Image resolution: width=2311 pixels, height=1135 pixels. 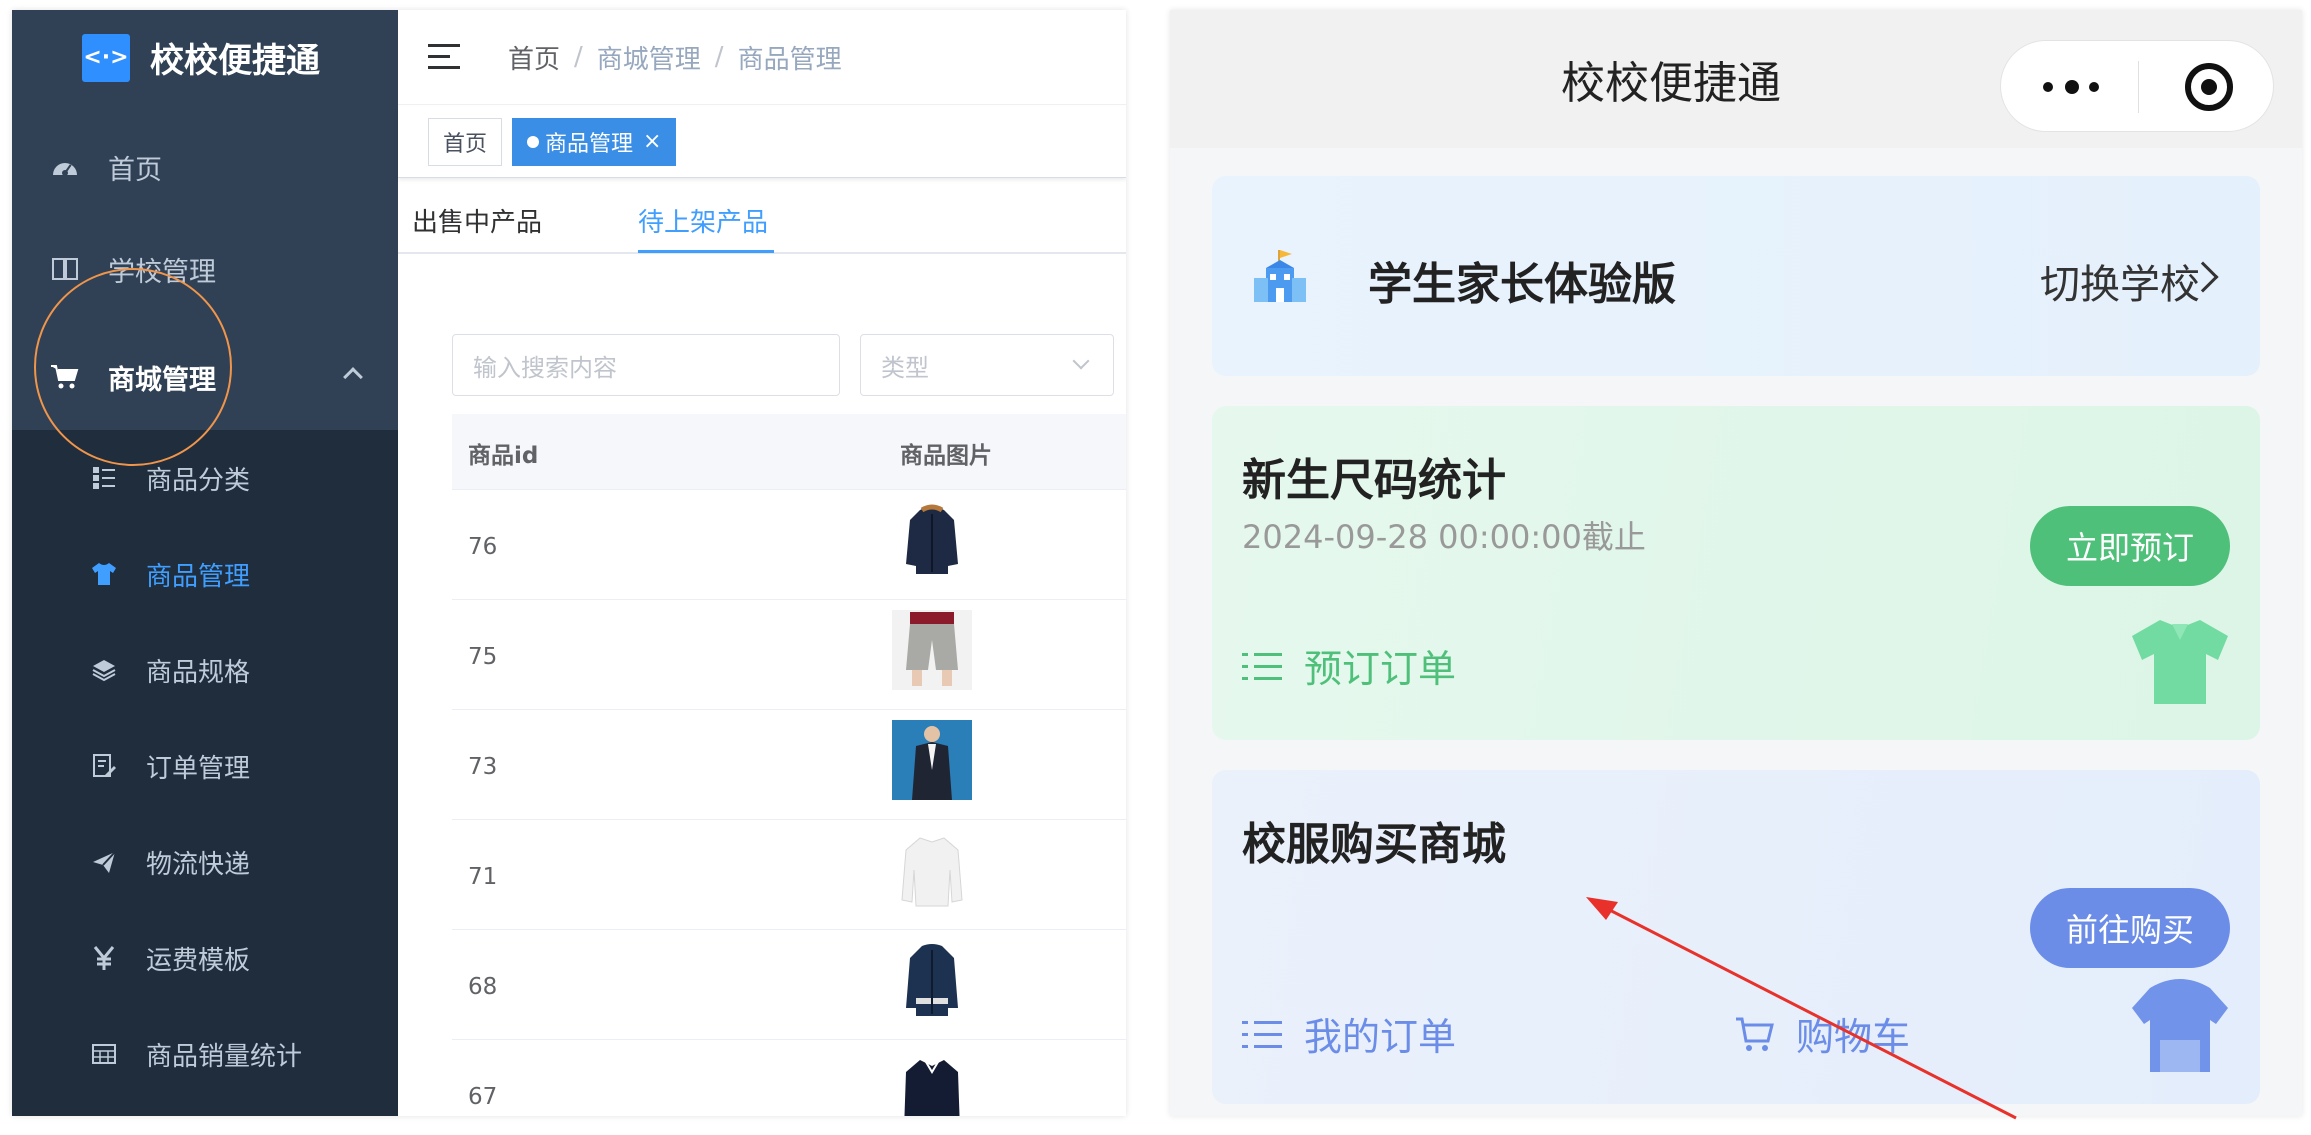 What do you see at coordinates (444, 57) in the screenshot?
I see `menu-toggle-icon` at bounding box center [444, 57].